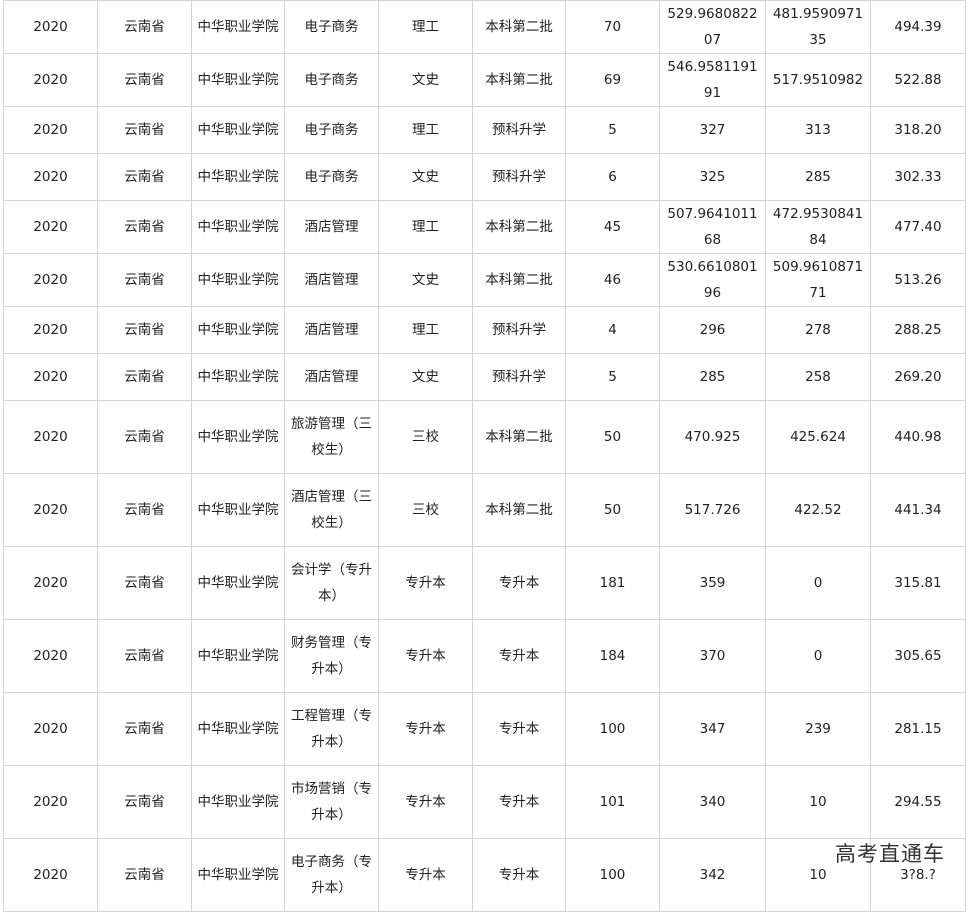 Image resolution: width=971 pixels, height=912 pixels. Describe the element at coordinates (612, 227) in the screenshot. I see `plan-count-cell: 45` at that location.